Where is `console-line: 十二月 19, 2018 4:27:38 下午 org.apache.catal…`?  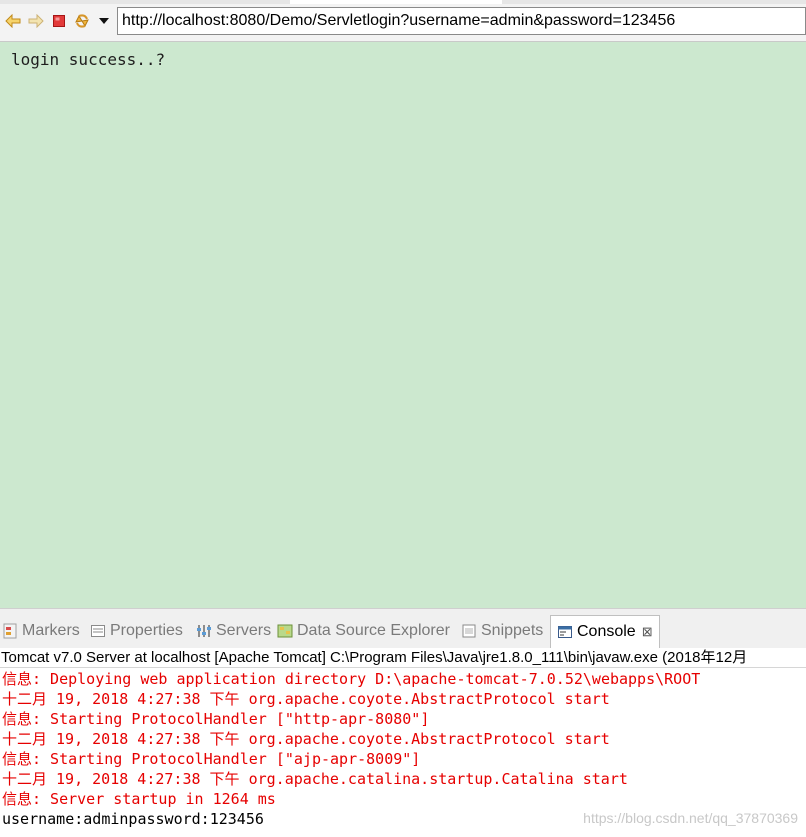 console-line: 十二月 19, 2018 4:27:38 下午 org.apache.catal… is located at coordinates (315, 779).